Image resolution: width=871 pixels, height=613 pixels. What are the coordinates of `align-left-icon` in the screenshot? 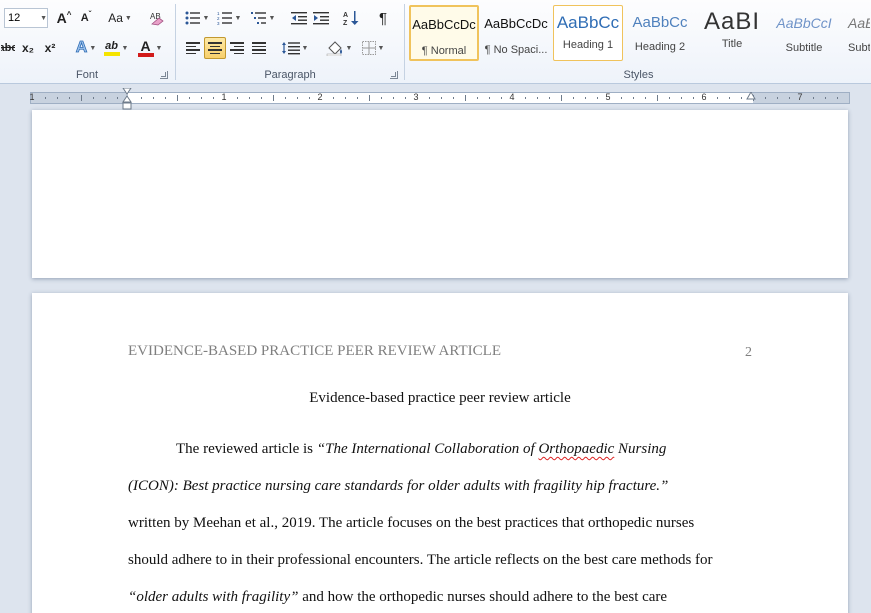 It's located at (193, 48).